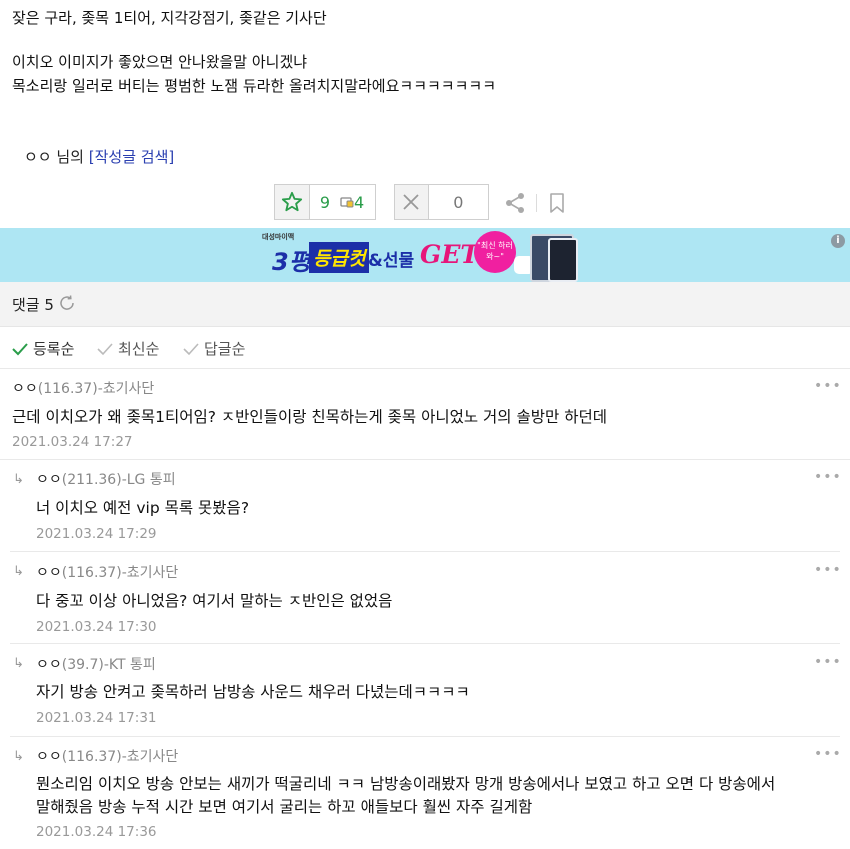  I want to click on comment-date: 2021.03.24 17:29, so click(96, 534).